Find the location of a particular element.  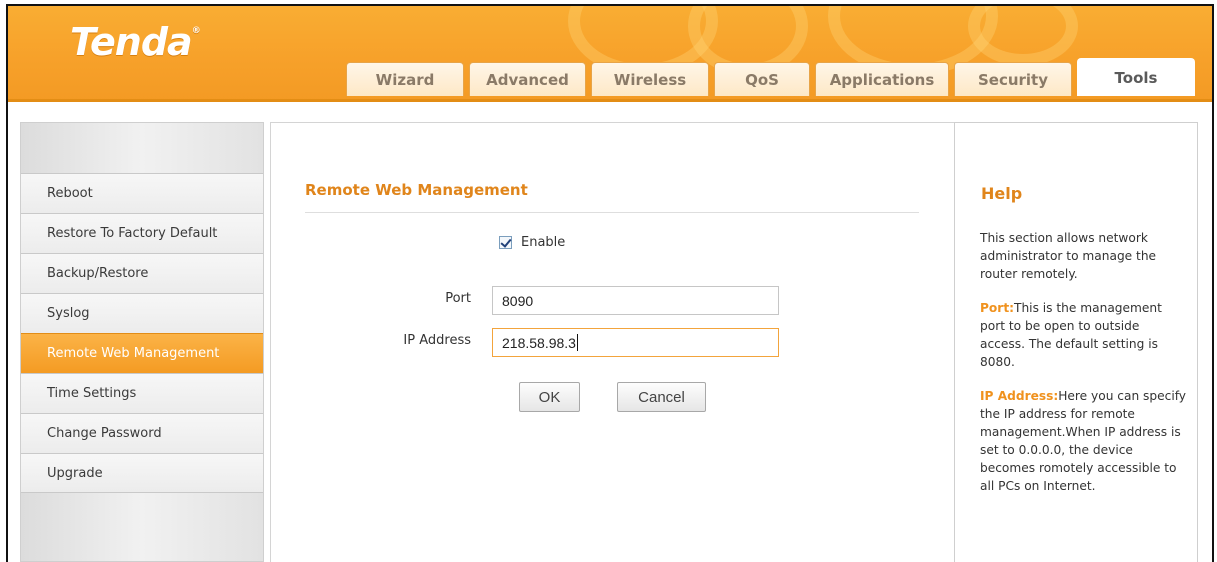

port-value: 8090 is located at coordinates (518, 300).